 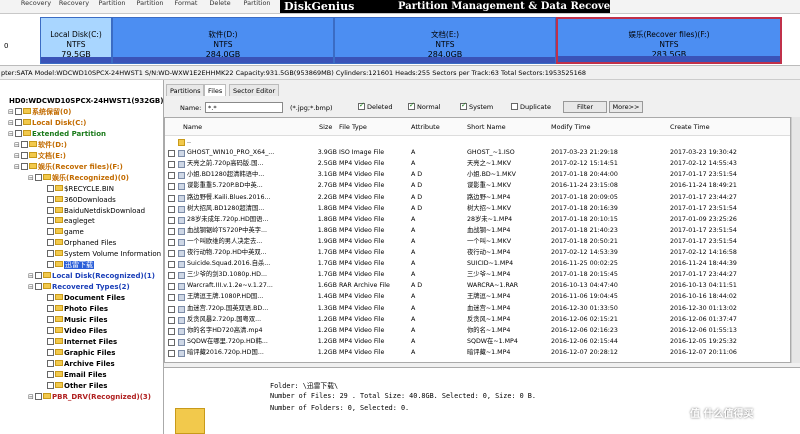 I want to click on tree-item: 迅雷下载, so click(x=67, y=265).